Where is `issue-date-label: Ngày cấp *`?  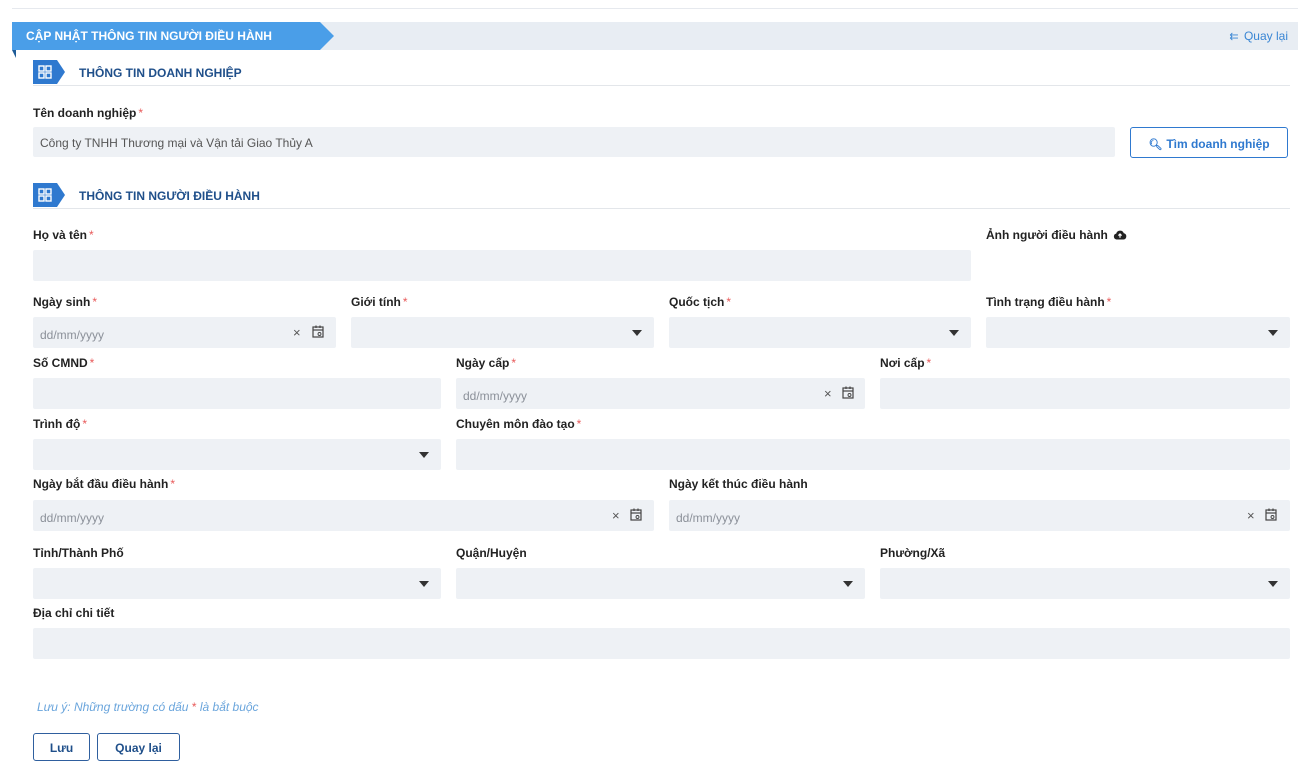
issue-date-label: Ngày cấp * is located at coordinates (486, 363).